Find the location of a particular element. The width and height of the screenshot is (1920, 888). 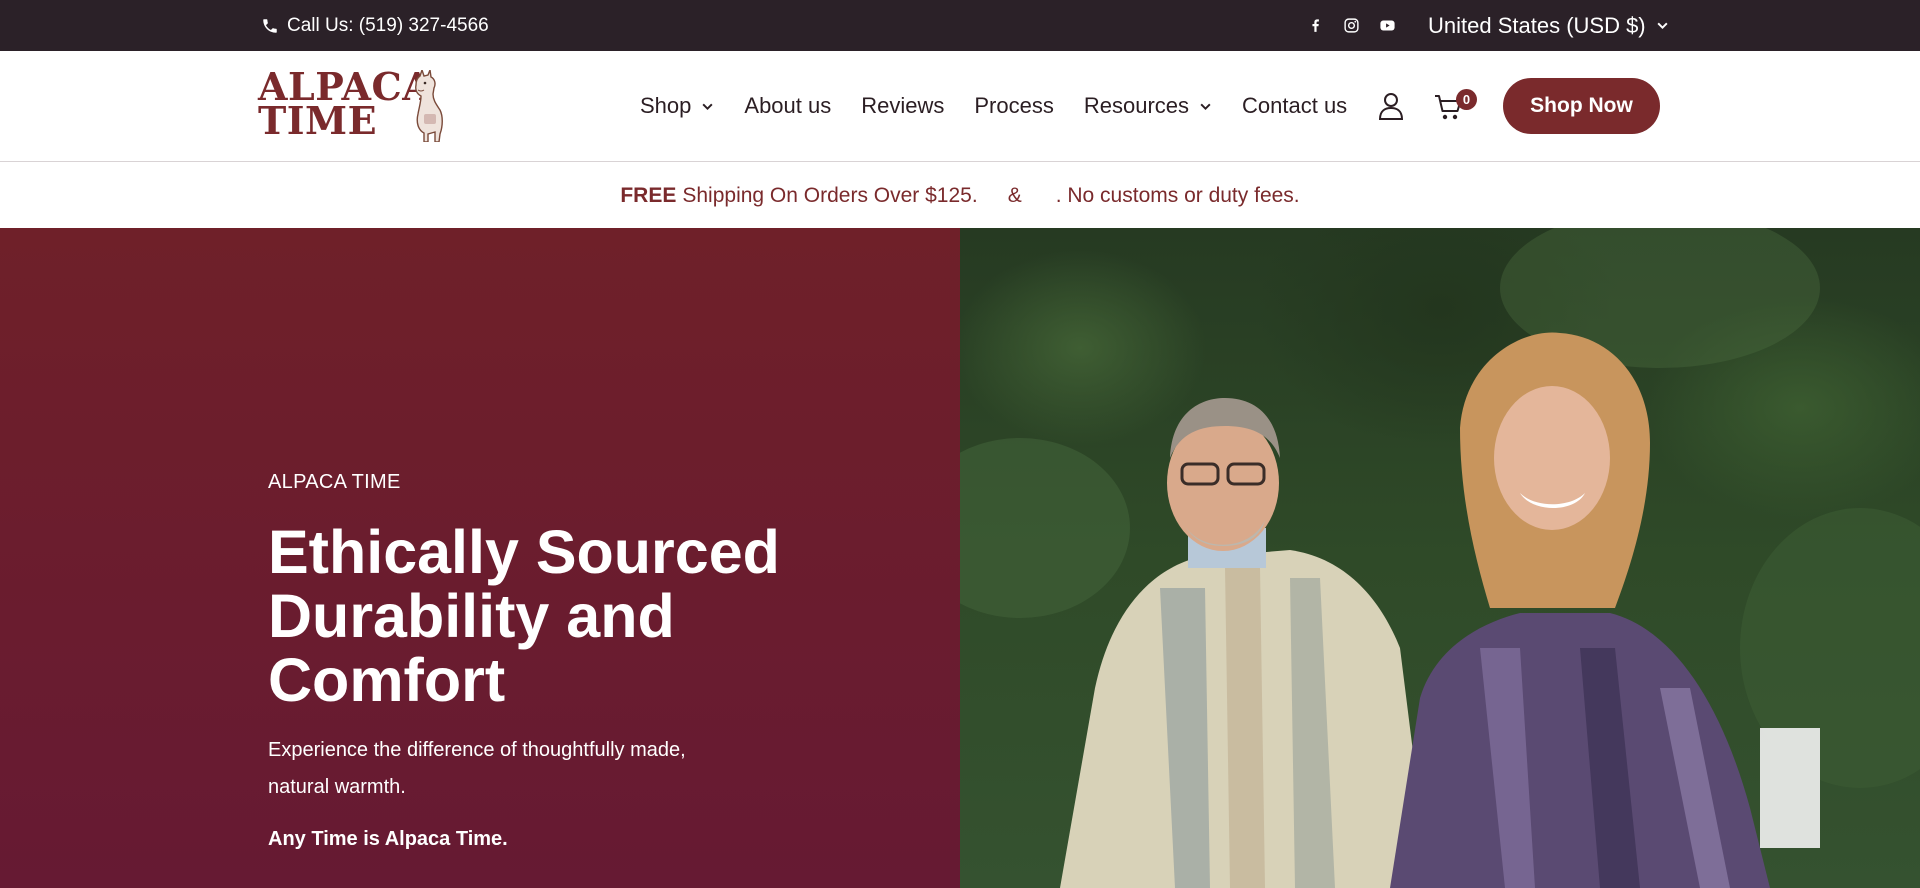

country-currency-selector: United States (USD $) is located at coordinates (1548, 25).